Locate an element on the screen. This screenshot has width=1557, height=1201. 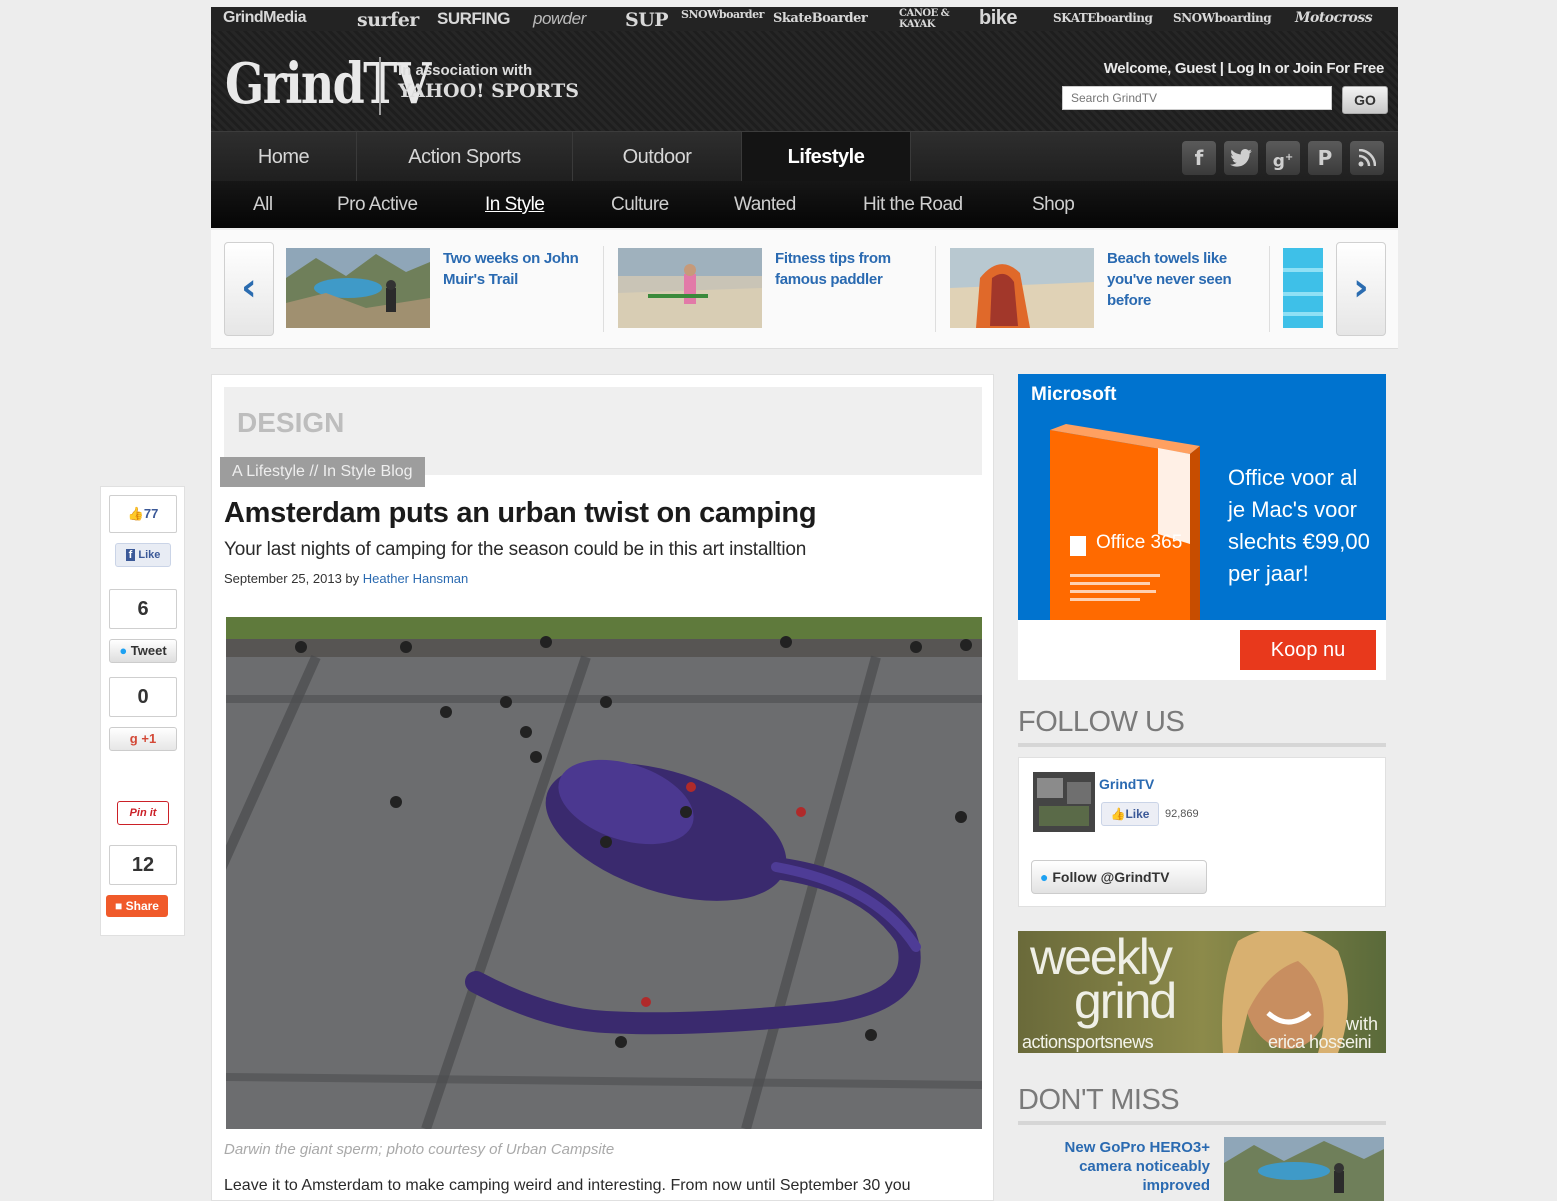
google-icon: g is located at coordinates (133, 738).